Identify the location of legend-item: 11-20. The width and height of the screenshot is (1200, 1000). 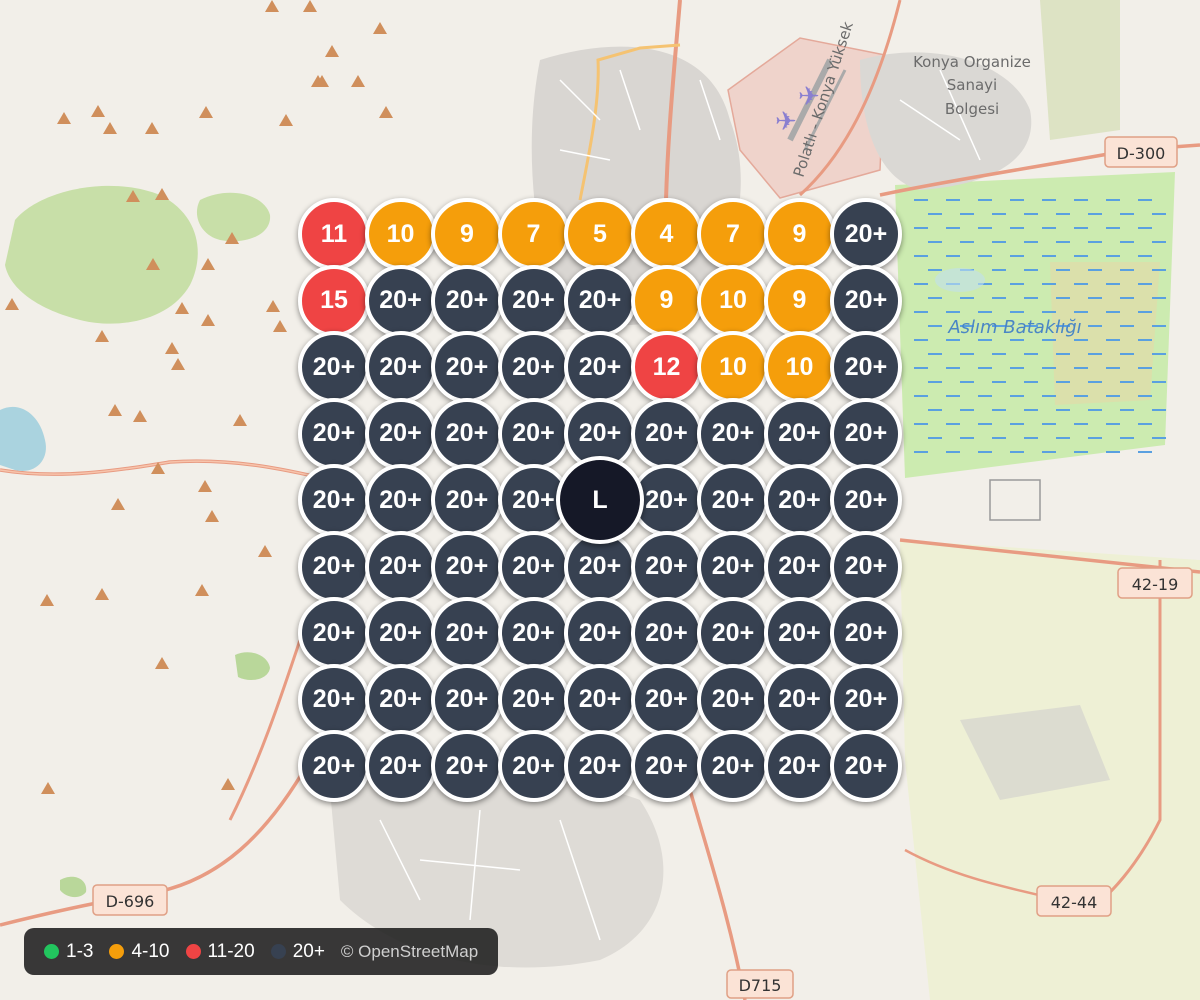
(220, 951).